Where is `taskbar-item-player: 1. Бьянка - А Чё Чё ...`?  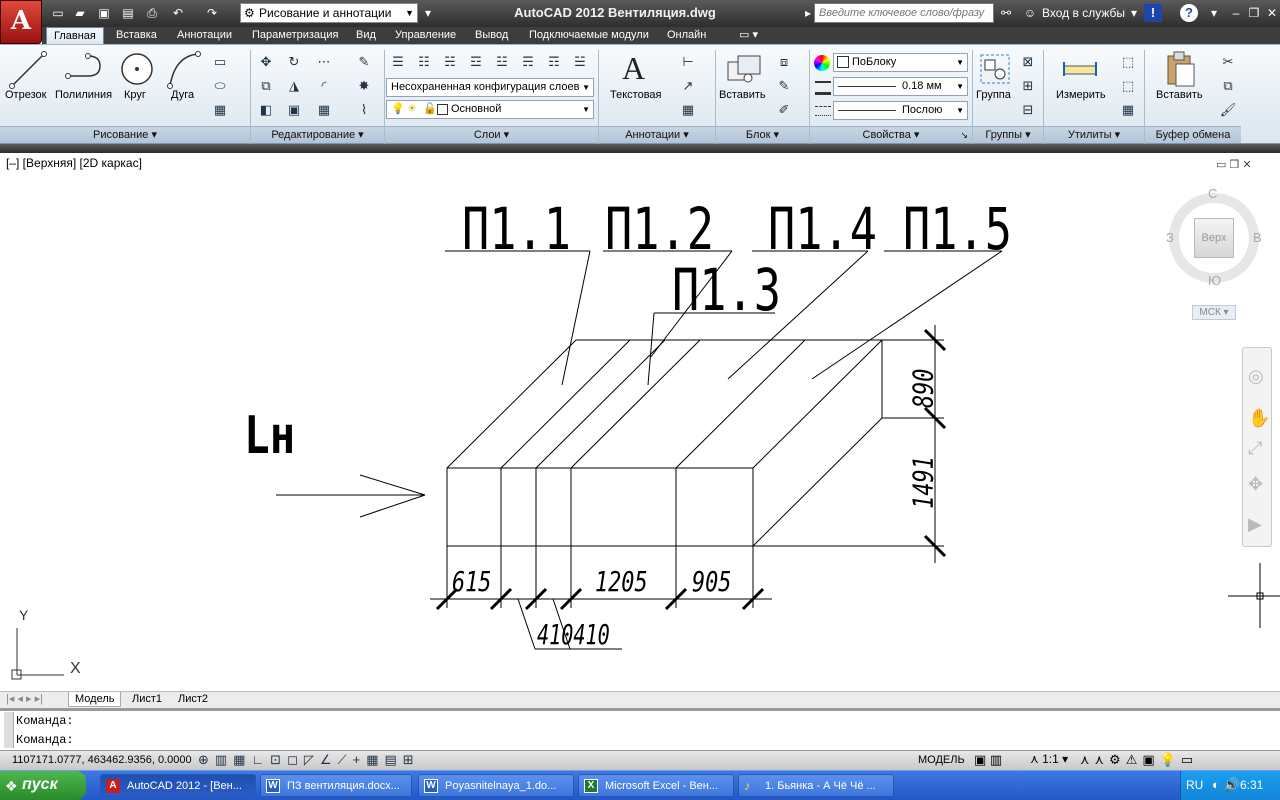 taskbar-item-player: 1. Бьянка - А Чё Чё ... is located at coordinates (816, 785).